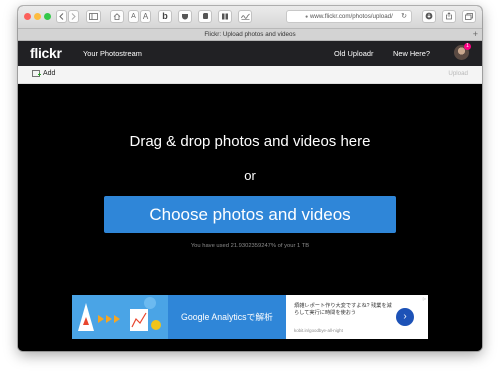  I want to click on sidebar-icon, so click(93, 16).